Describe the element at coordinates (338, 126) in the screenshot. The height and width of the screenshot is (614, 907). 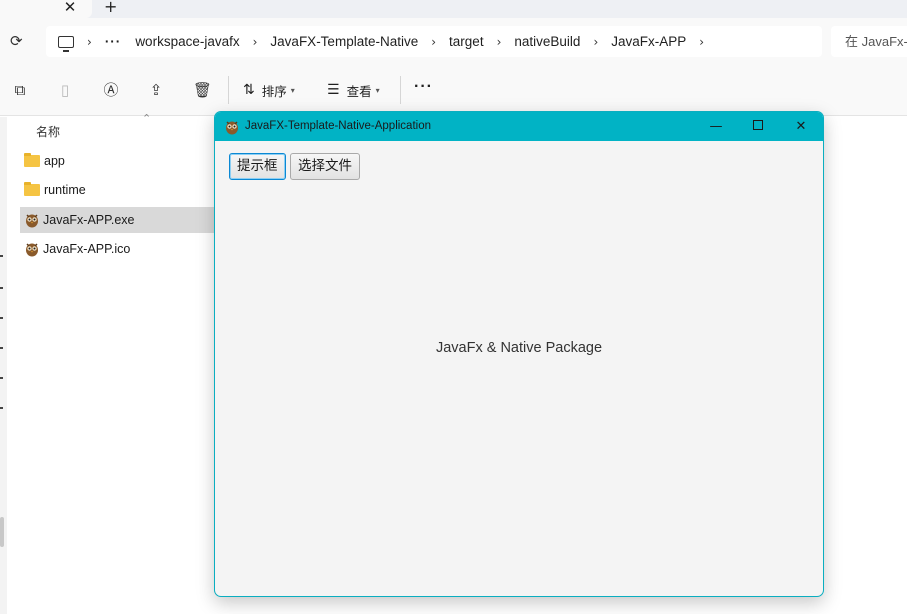
I see `window-title: JavaFX-Template-Native-Application` at that location.